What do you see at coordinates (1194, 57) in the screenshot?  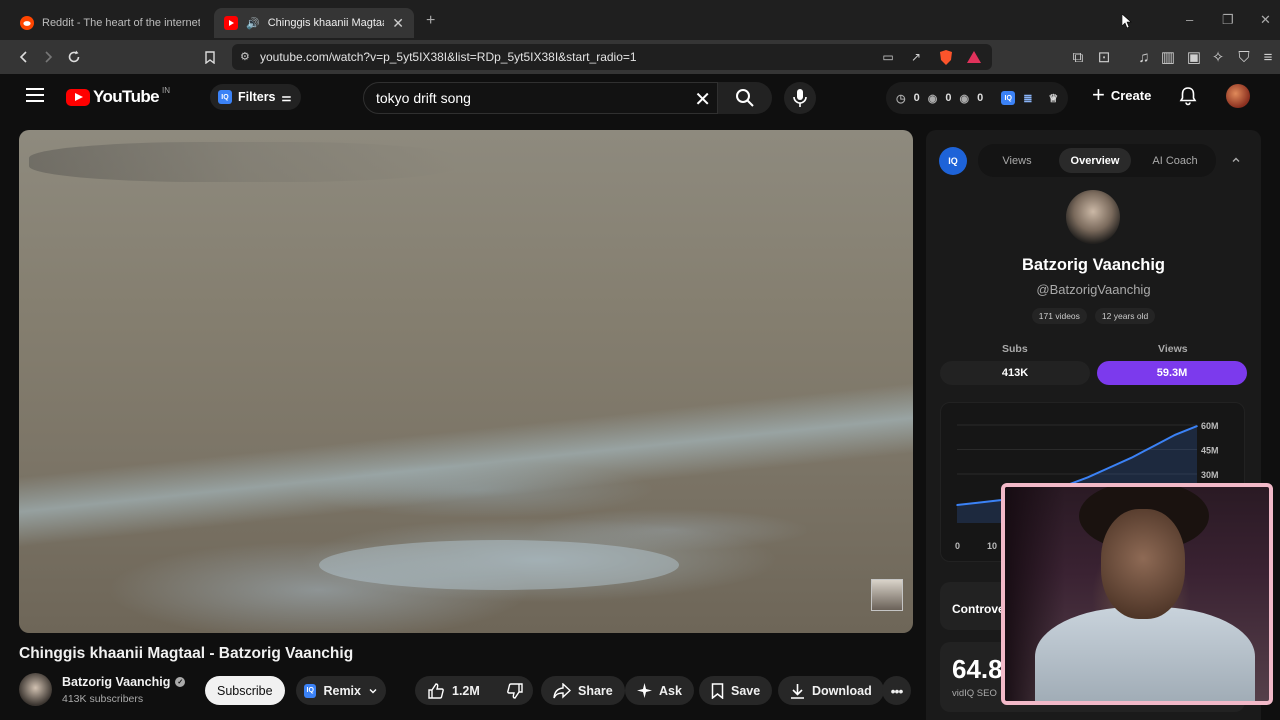 I see `wallet-icon: ▣` at bounding box center [1194, 57].